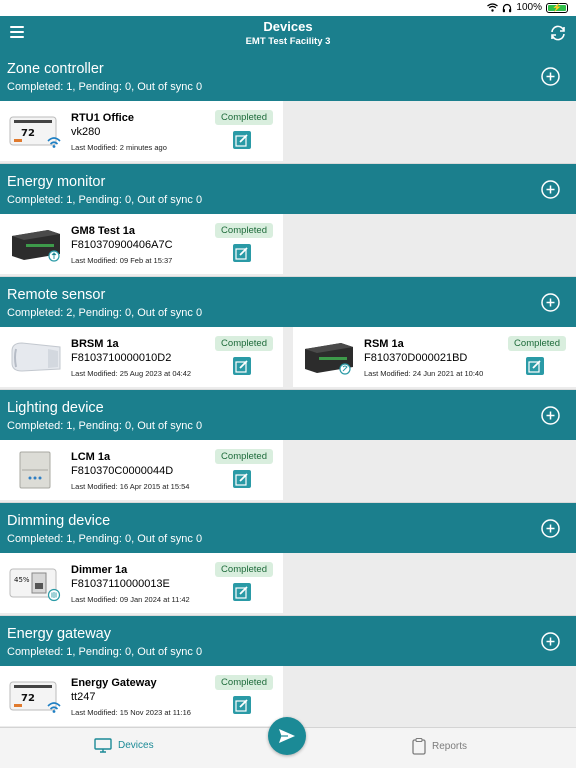 This screenshot has height=768, width=576. Describe the element at coordinates (103, 745) in the screenshot. I see `devices-tab-icon` at that location.